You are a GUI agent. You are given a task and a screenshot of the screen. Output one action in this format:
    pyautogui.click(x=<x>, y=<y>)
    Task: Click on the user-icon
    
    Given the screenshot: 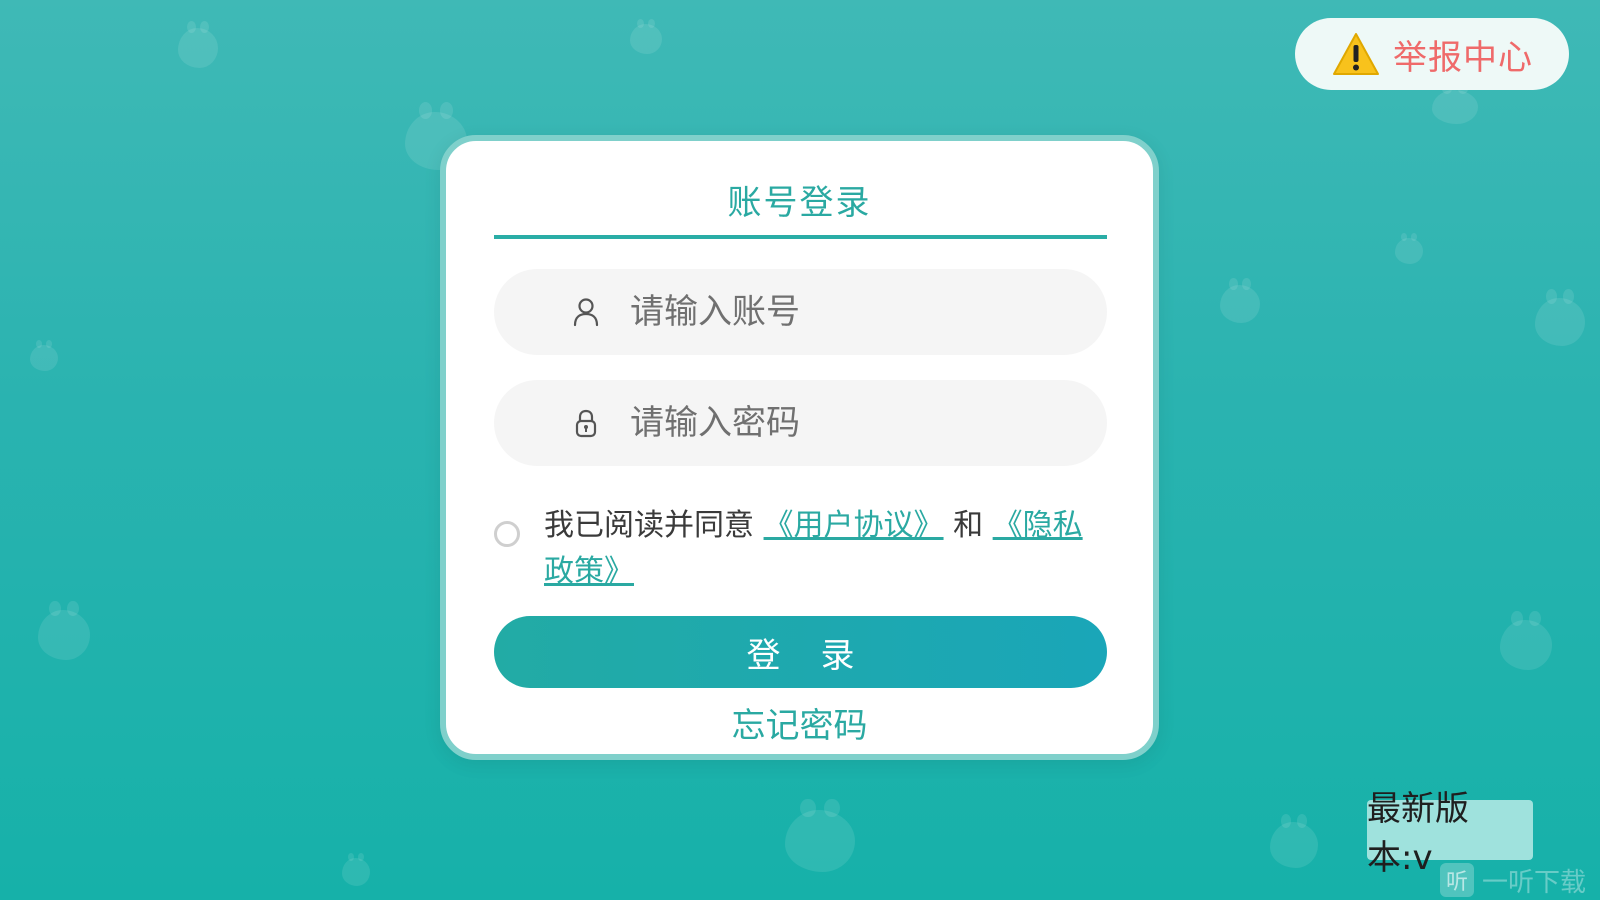 What is the action you would take?
    pyautogui.click(x=586, y=312)
    